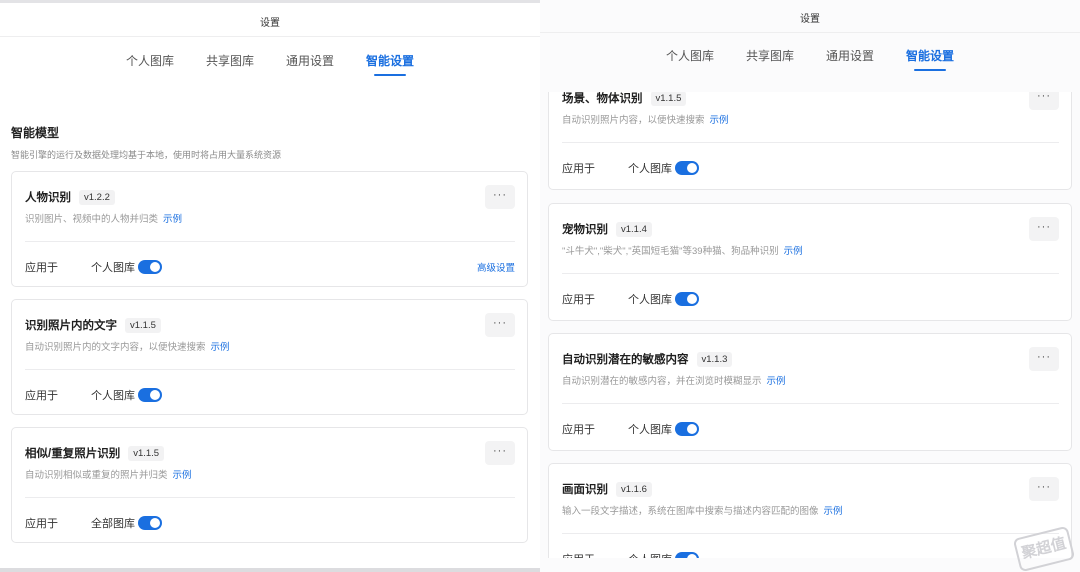 The height and width of the screenshot is (572, 1080). What do you see at coordinates (714, 359) in the screenshot?
I see `version-badge: v1.1.3` at bounding box center [714, 359].